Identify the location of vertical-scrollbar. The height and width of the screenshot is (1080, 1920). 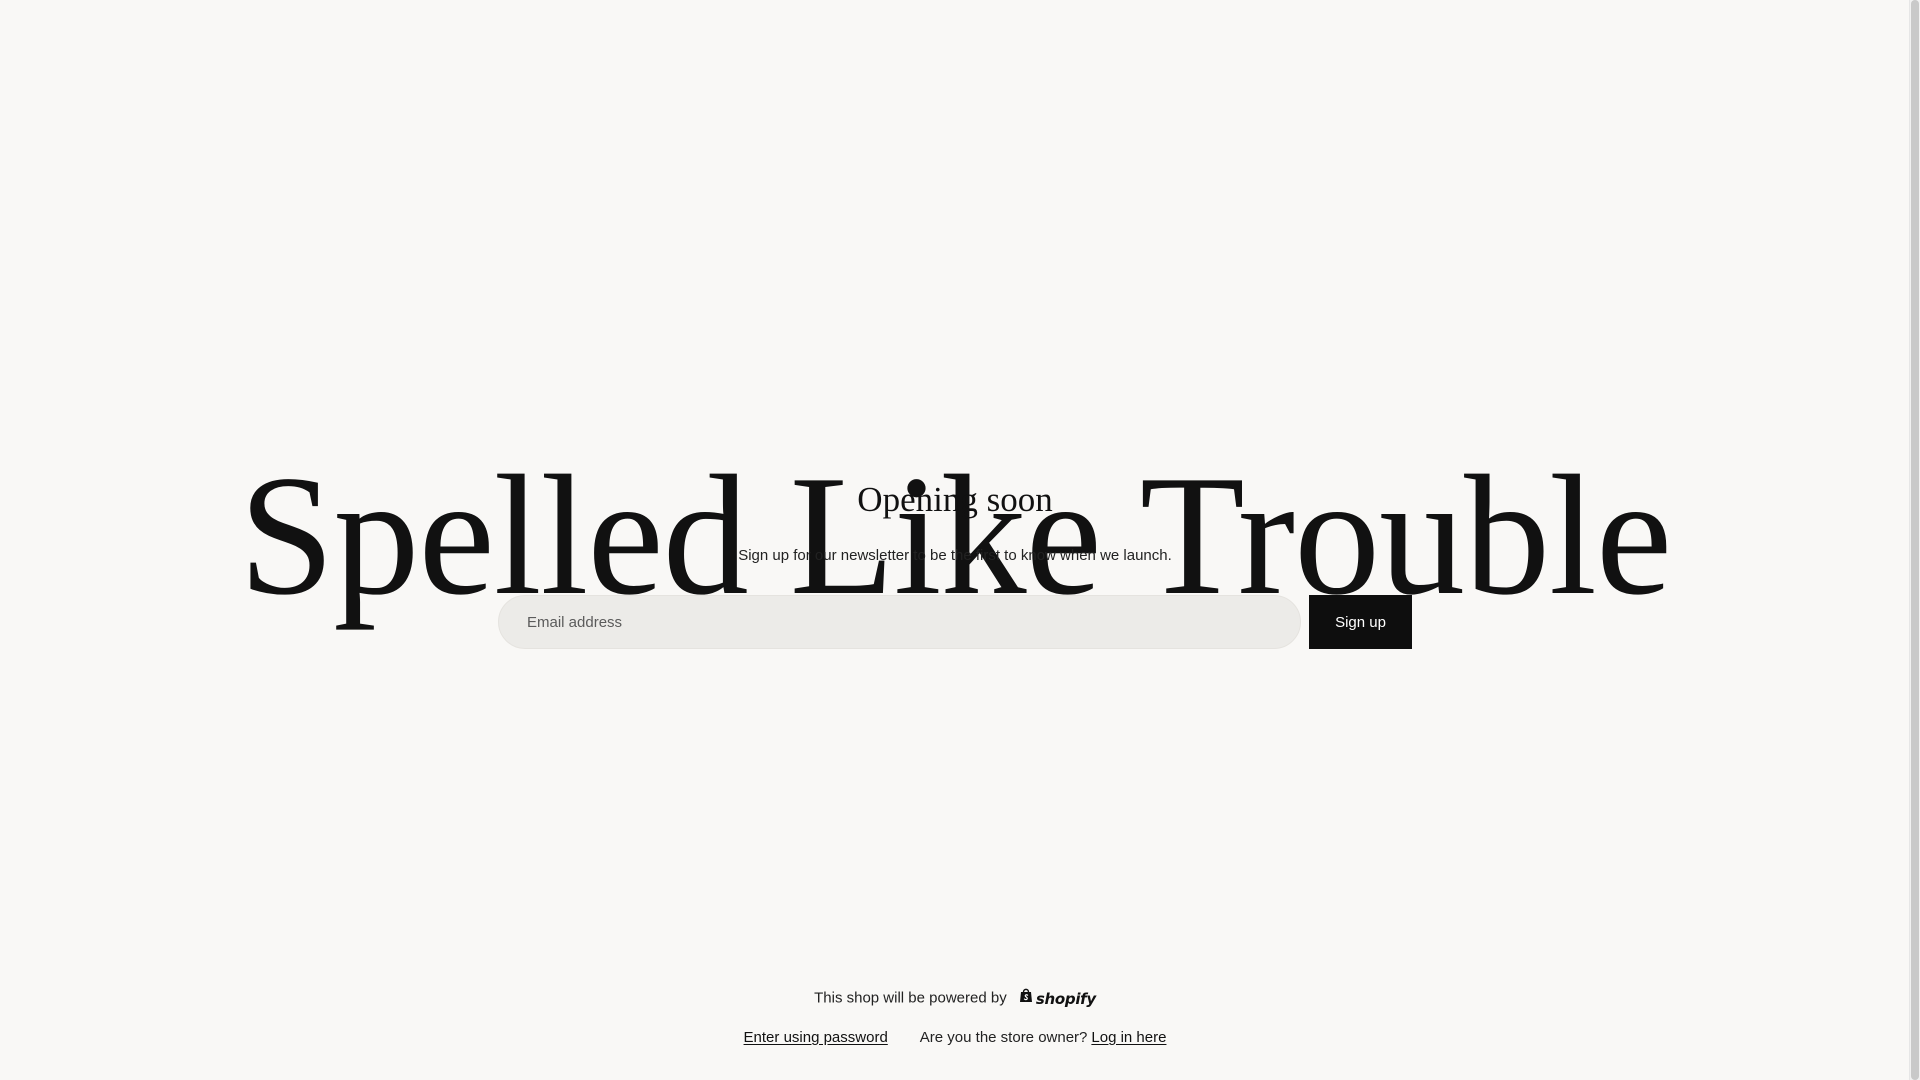
(1914, 540).